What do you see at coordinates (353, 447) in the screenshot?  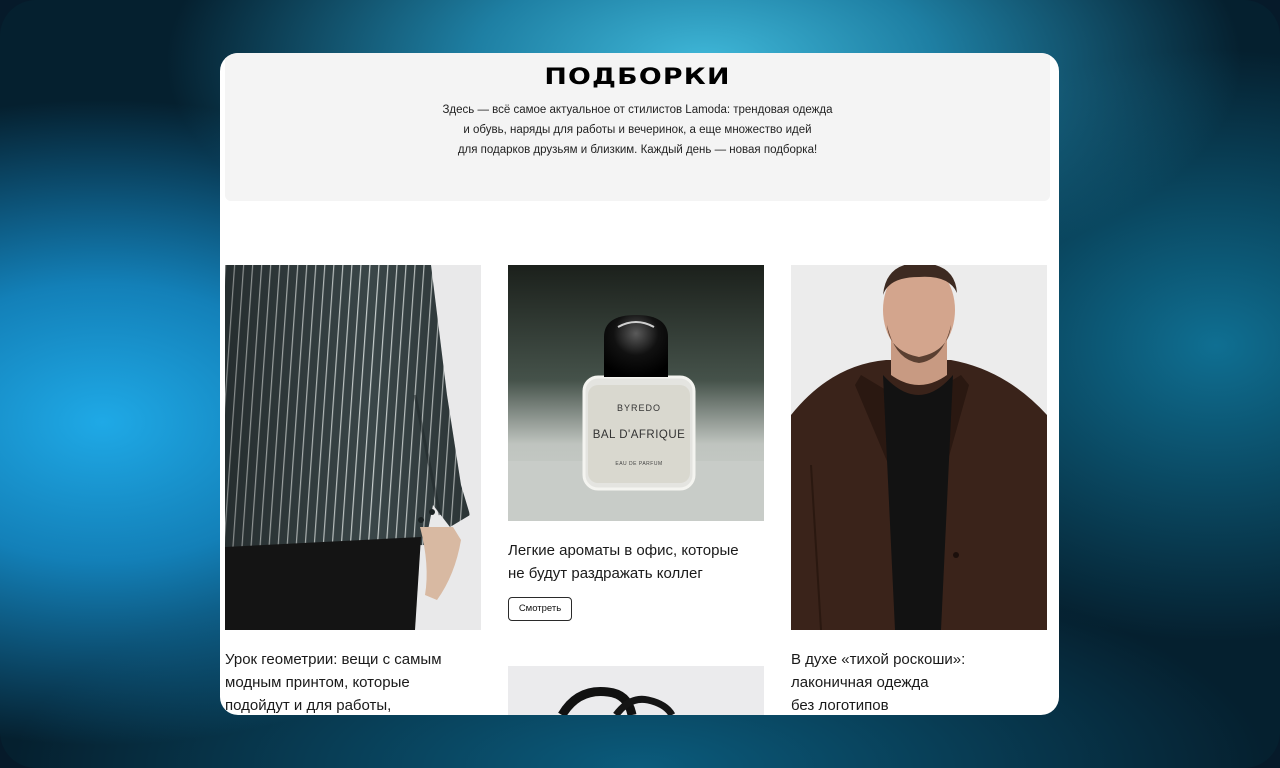 I see `card-image-striped-shirt` at bounding box center [353, 447].